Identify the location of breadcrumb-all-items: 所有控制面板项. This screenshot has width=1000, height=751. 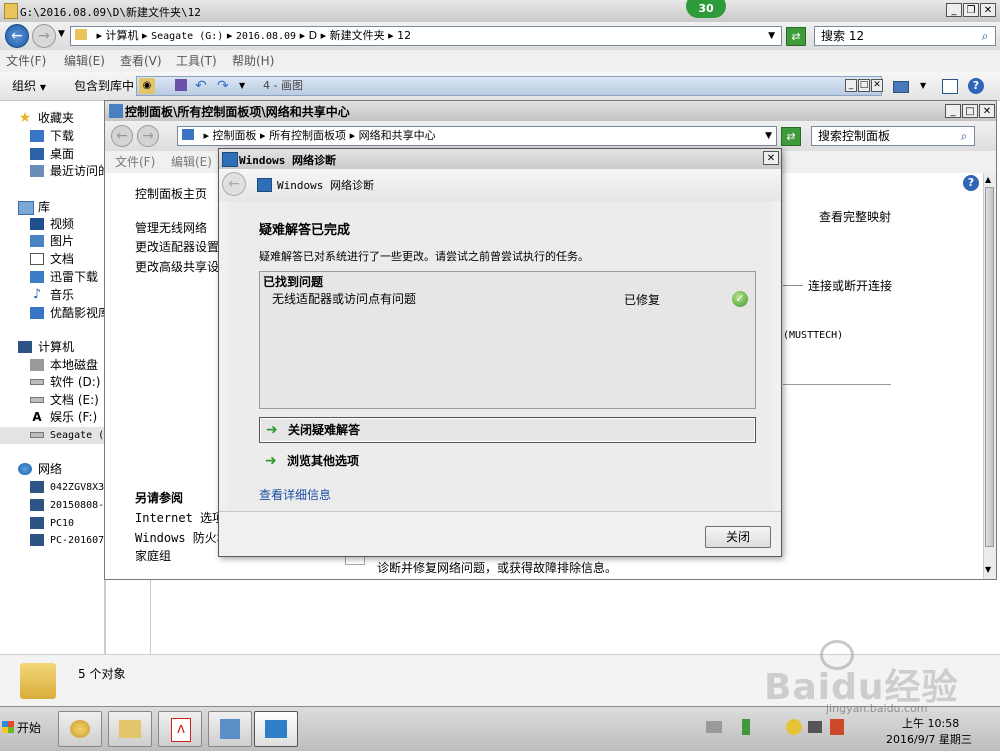
(307, 135).